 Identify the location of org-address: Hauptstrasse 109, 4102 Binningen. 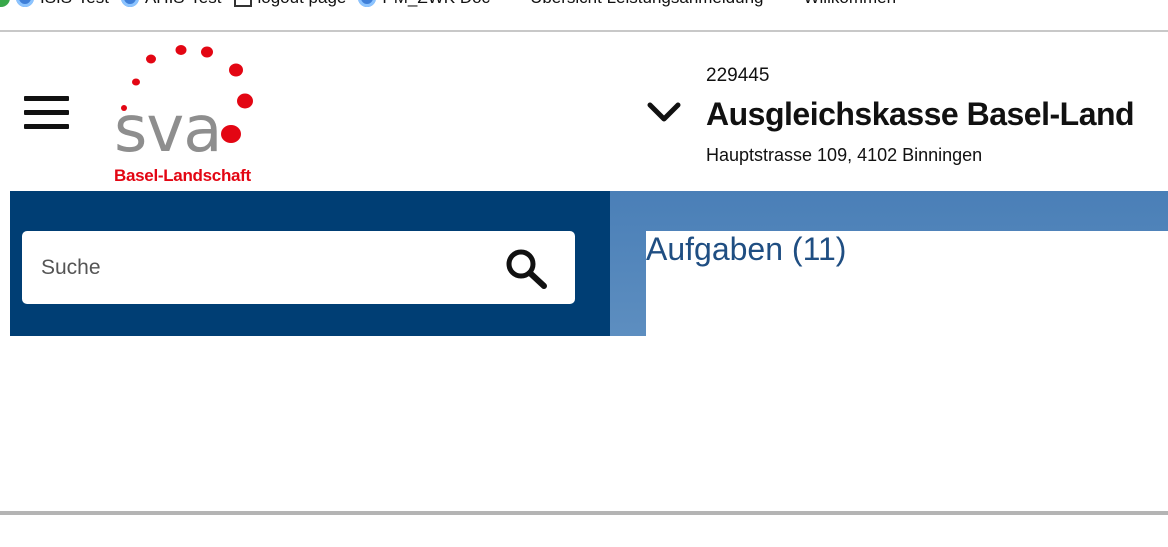
(844, 155).